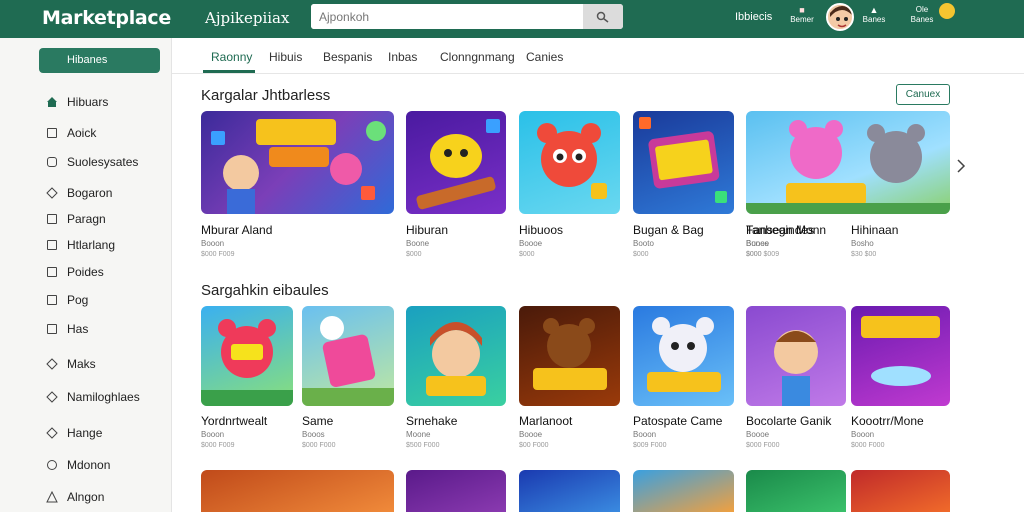  What do you see at coordinates (247, 18) in the screenshot?
I see `header-subtitle: Ajpikepiiax` at bounding box center [247, 18].